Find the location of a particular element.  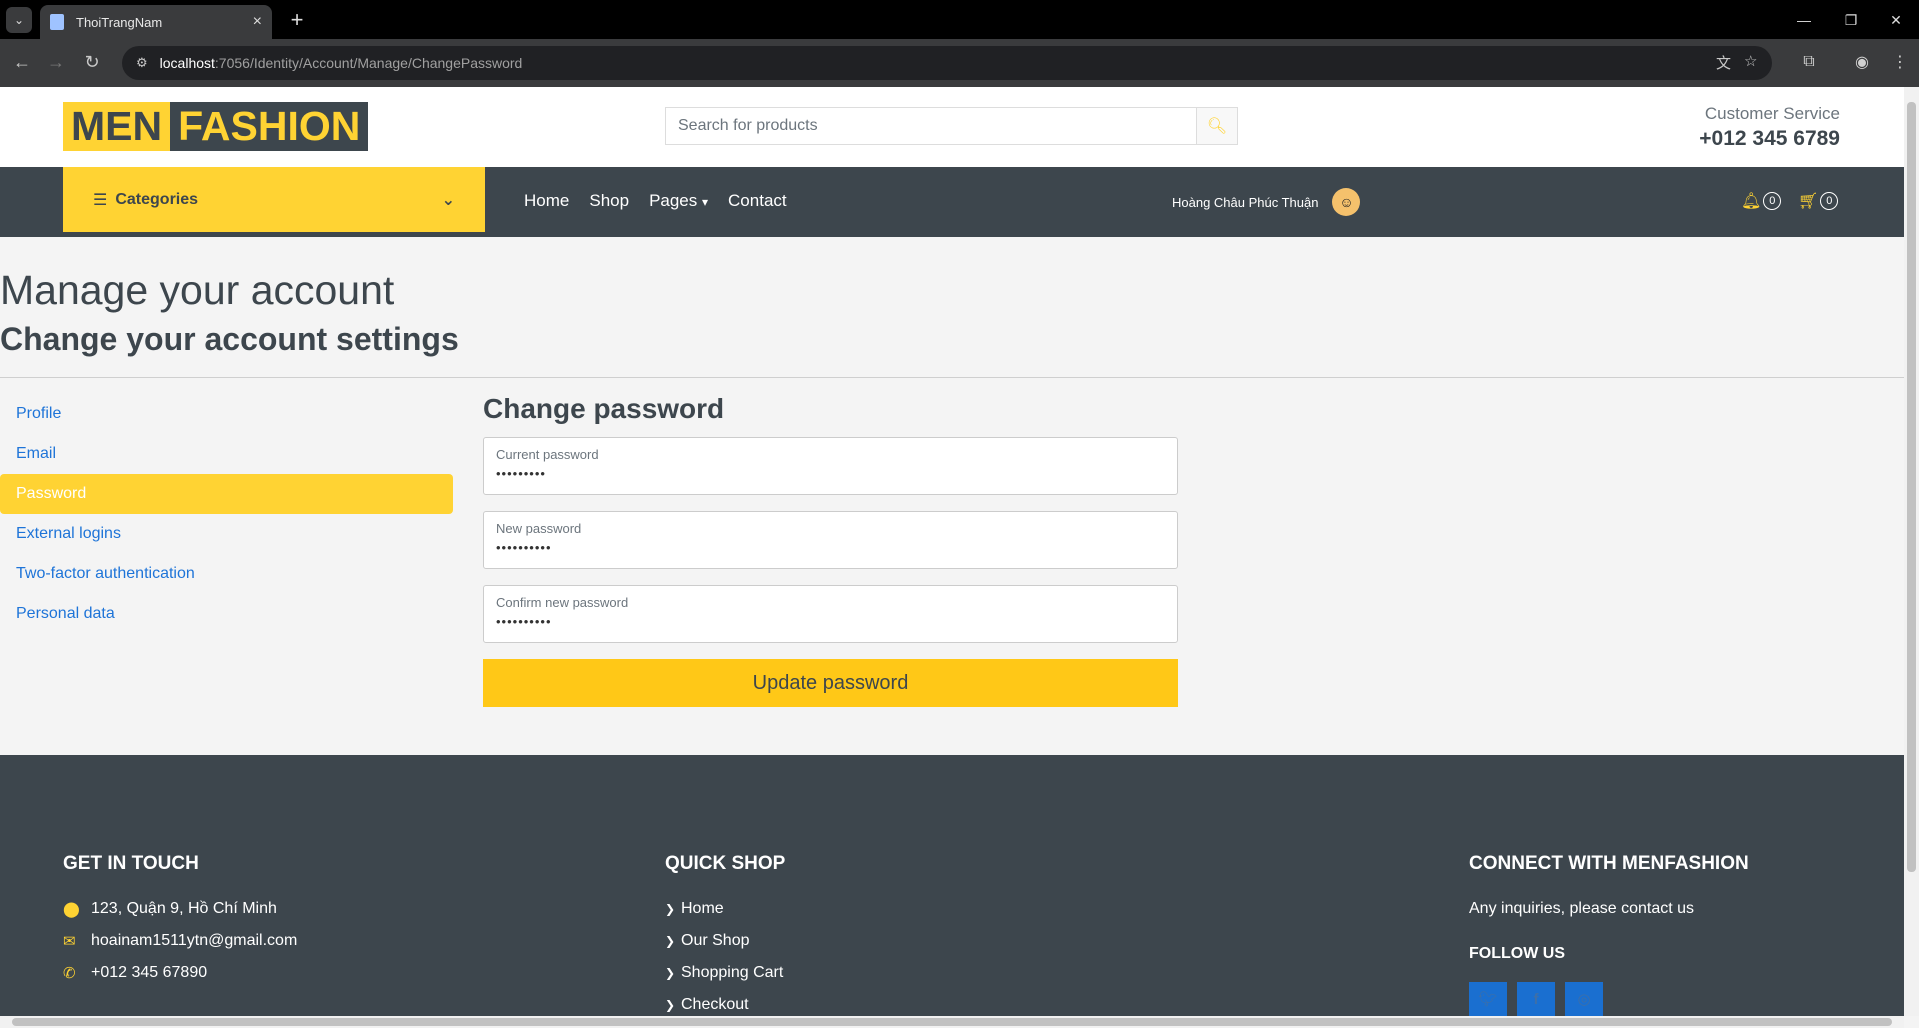

twitter-button: 🐦︎ is located at coordinates (1488, 999).